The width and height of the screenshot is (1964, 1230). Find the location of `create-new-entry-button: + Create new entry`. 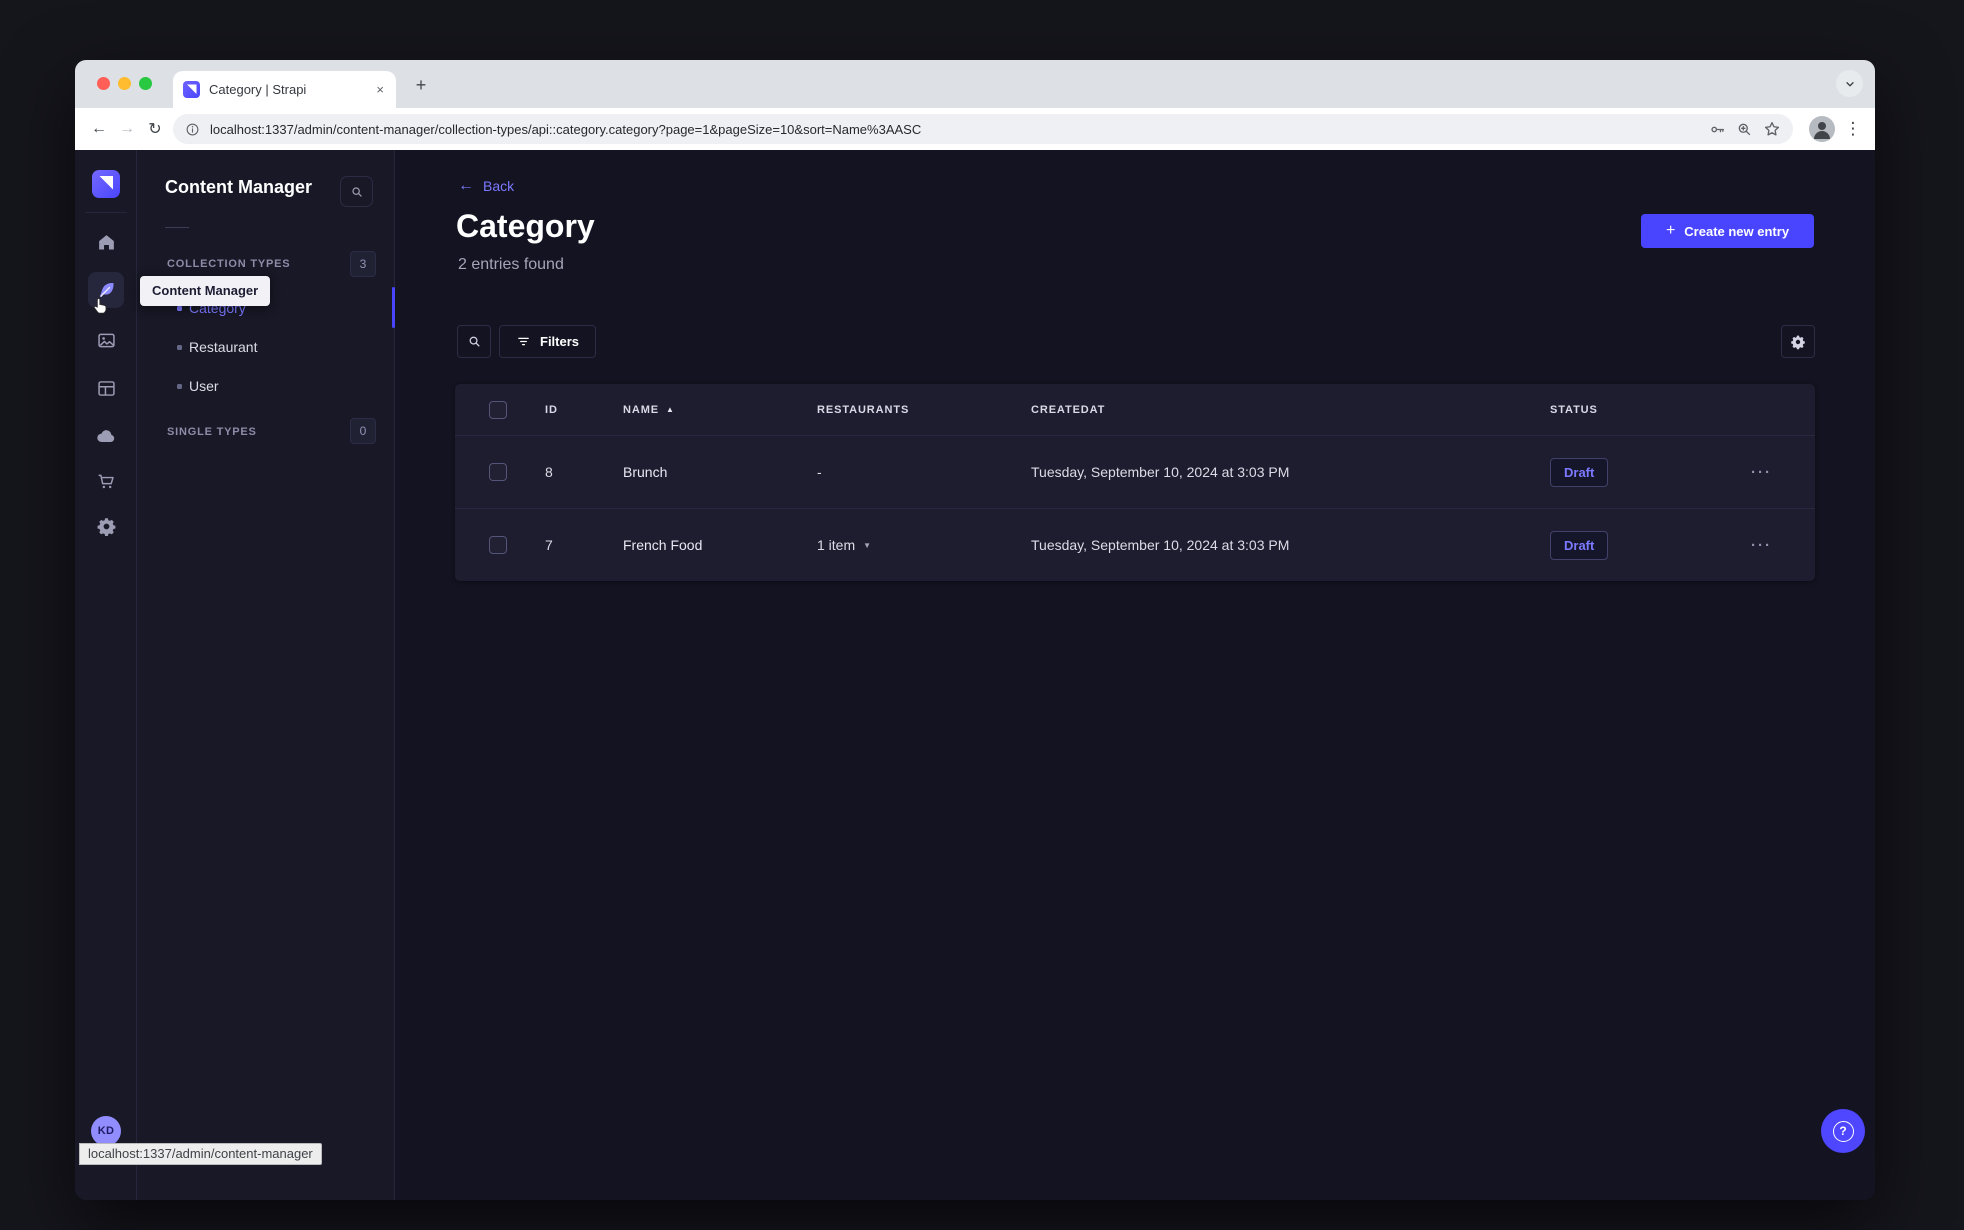

create-new-entry-button: + Create new entry is located at coordinates (1727, 231).